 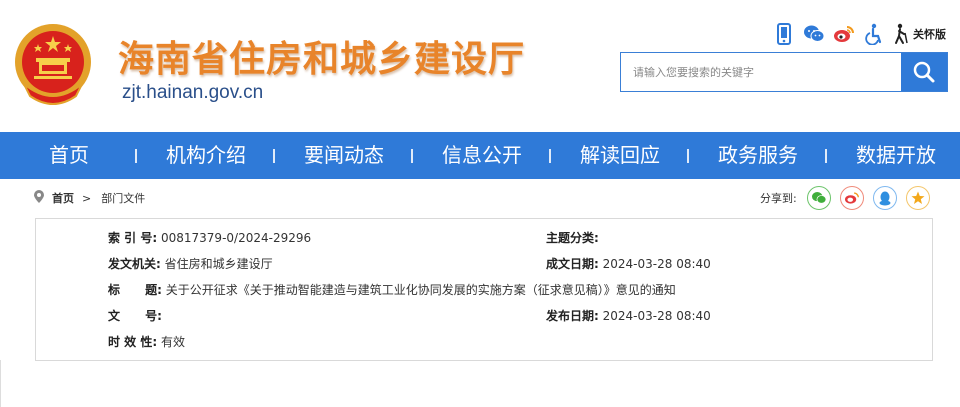 I want to click on search-input, so click(x=761, y=72).